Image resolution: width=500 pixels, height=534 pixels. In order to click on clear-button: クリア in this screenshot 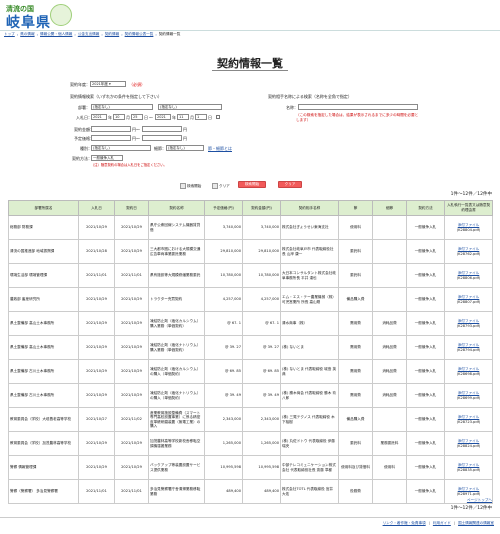, I will do `click(290, 184)`.